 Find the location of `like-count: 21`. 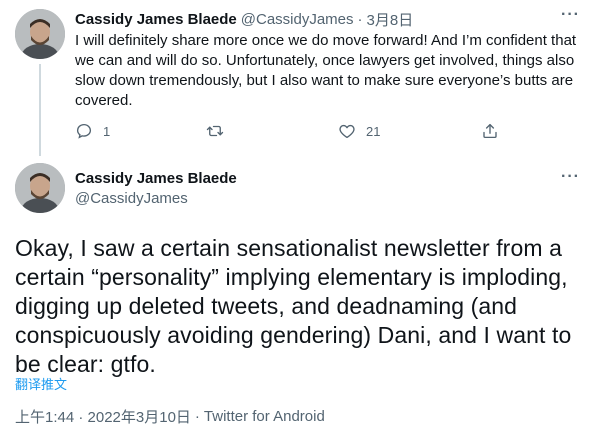

like-count: 21 is located at coordinates (373, 131).